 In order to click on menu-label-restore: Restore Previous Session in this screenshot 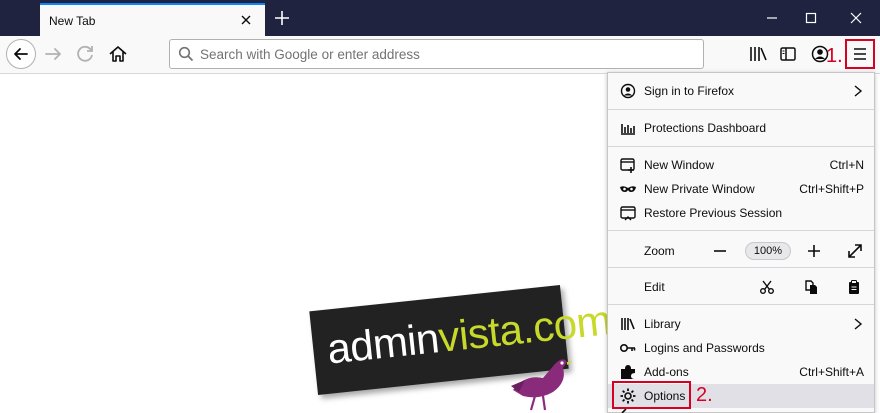, I will do `click(713, 213)`.